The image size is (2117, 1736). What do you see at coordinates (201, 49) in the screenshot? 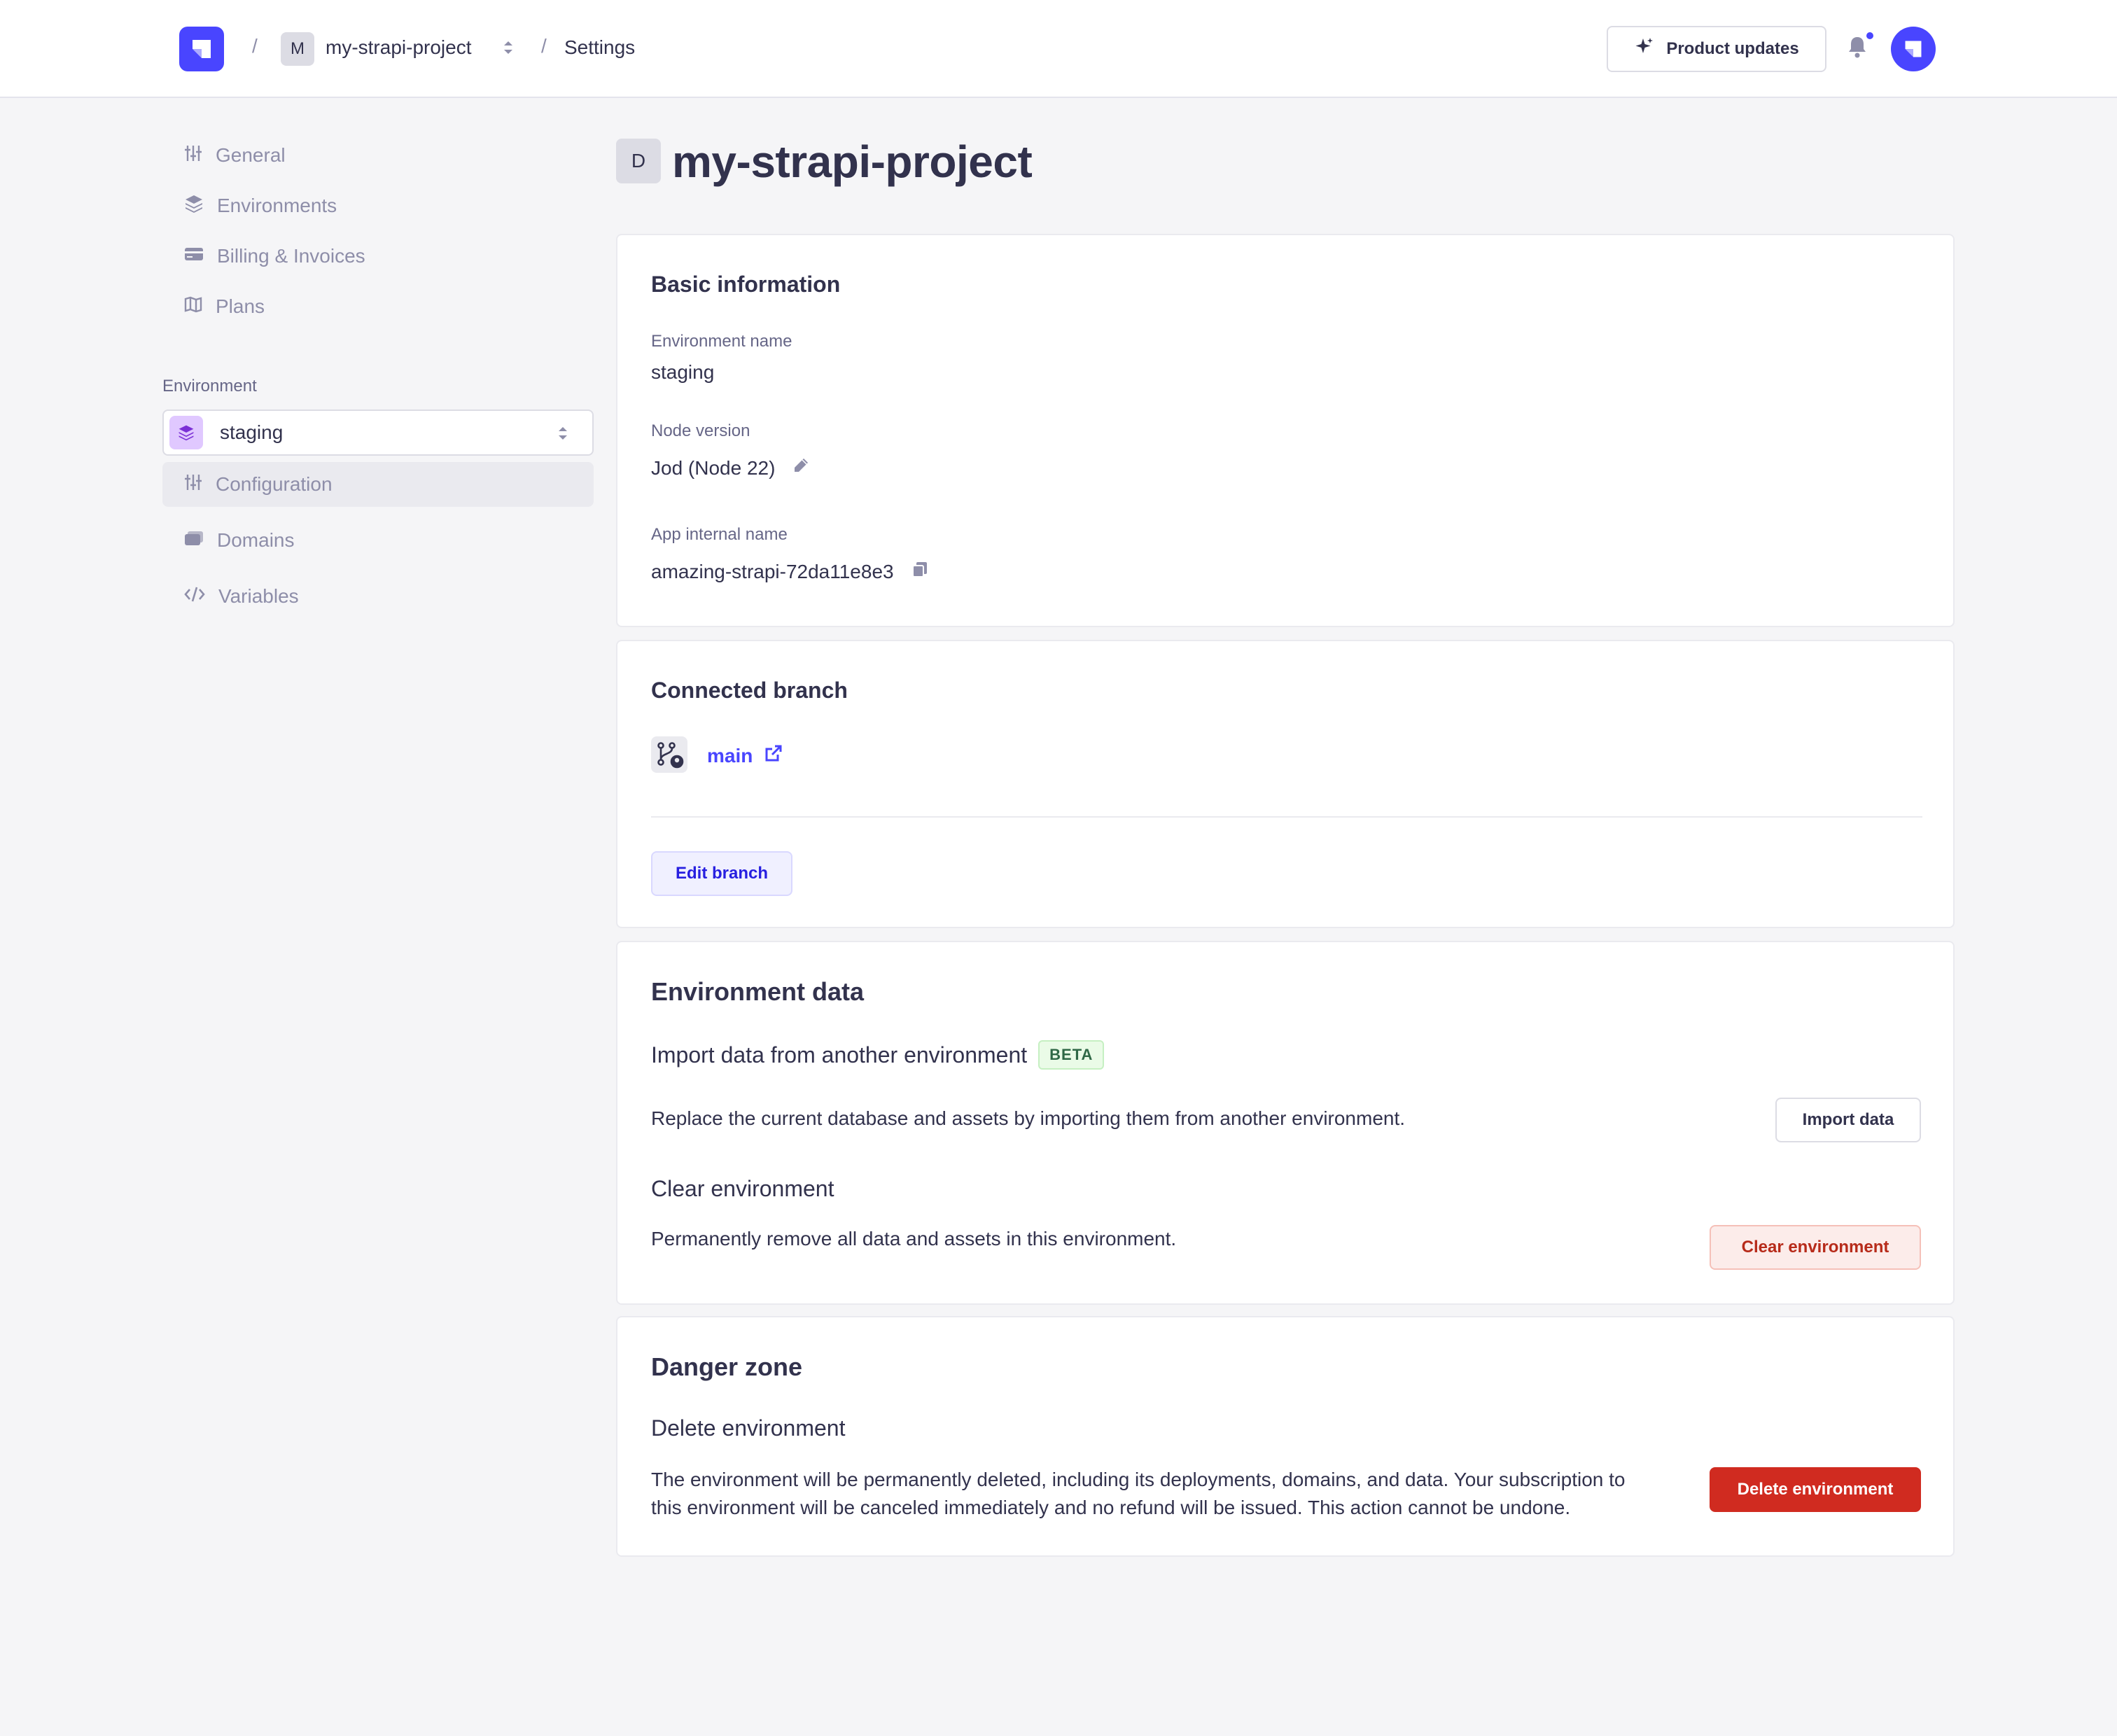
I see `strapi-logo-icon` at bounding box center [201, 49].